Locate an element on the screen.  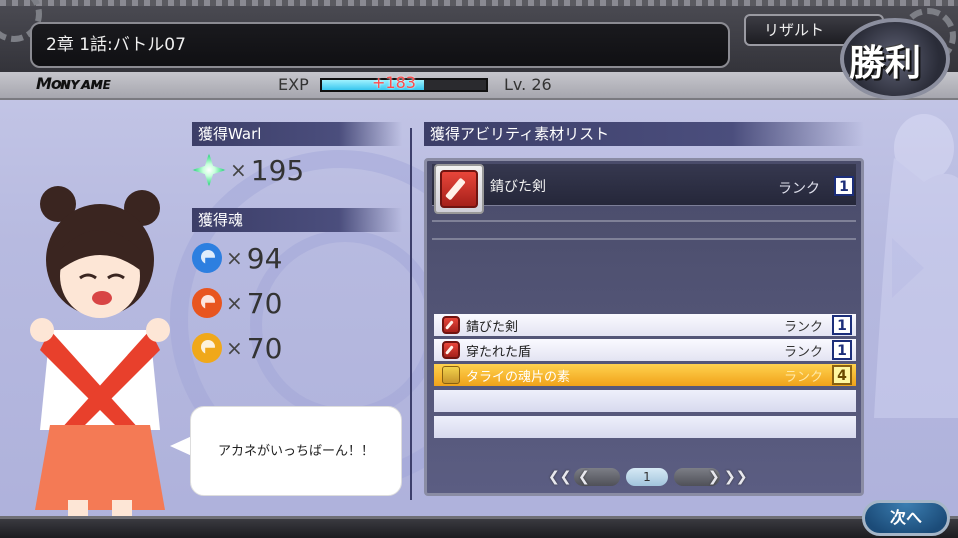
materials-header: 獲得アビリティ素材リスト is located at coordinates (644, 134).